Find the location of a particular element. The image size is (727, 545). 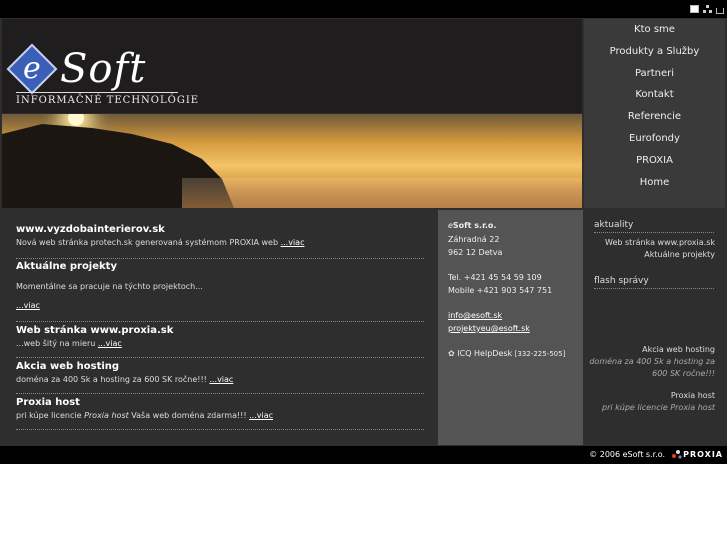

sitemap-icon is located at coordinates (707, 9).